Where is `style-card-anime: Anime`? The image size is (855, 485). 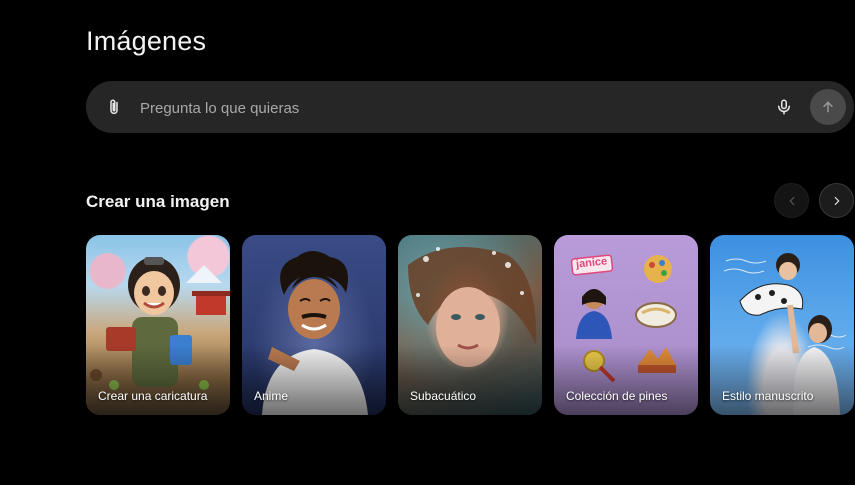 style-card-anime: Anime is located at coordinates (314, 325).